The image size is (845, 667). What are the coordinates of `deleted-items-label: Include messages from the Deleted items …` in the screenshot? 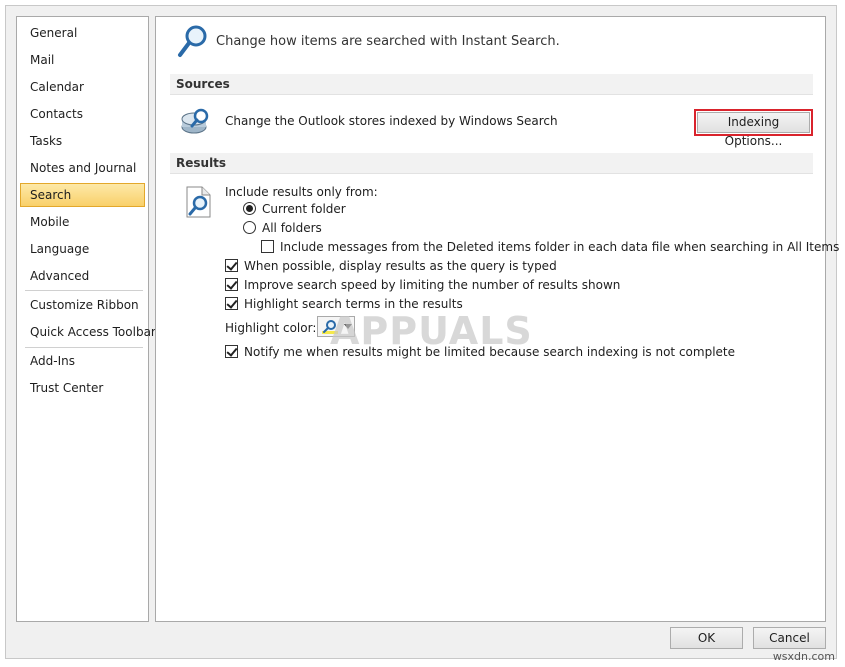 It's located at (559, 247).